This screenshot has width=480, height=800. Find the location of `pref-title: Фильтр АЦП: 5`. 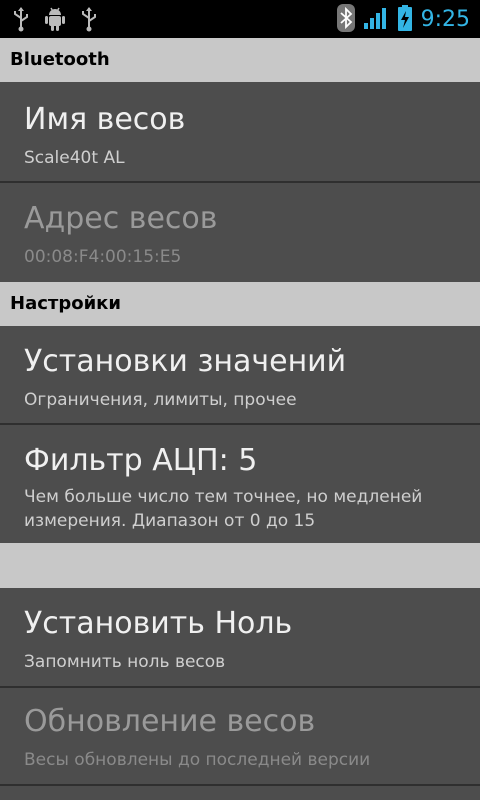

pref-title: Фильтр АЦП: 5 is located at coordinates (141, 460).